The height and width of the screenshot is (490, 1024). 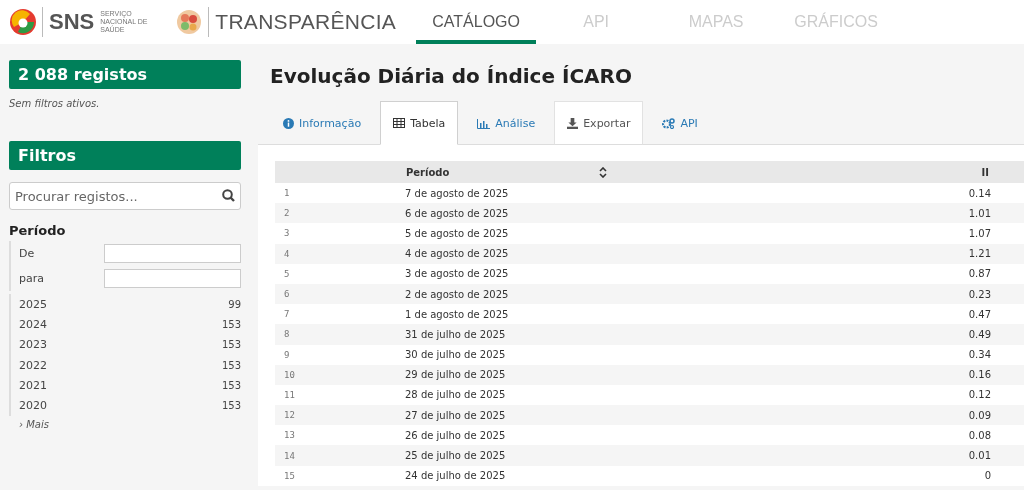 I want to click on more-link: › Mais, so click(x=130, y=424).